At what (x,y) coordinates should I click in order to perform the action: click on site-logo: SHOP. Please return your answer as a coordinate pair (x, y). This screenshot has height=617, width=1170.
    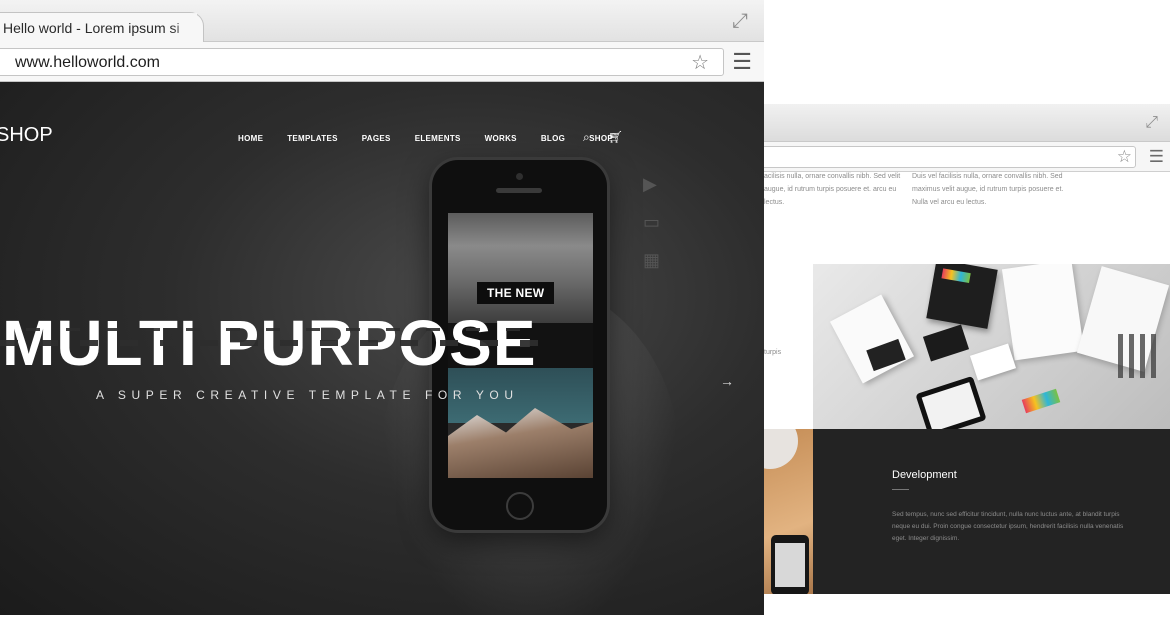
    Looking at the image, I should click on (26, 135).